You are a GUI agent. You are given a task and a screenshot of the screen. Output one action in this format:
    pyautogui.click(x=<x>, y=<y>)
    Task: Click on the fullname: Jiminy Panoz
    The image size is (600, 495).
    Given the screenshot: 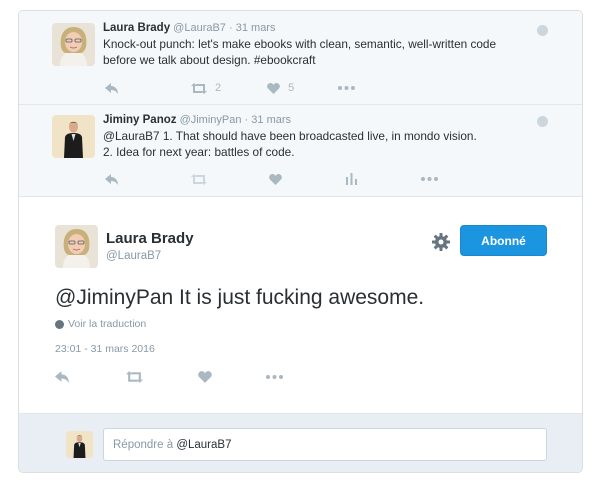 What is the action you would take?
    pyautogui.click(x=140, y=120)
    